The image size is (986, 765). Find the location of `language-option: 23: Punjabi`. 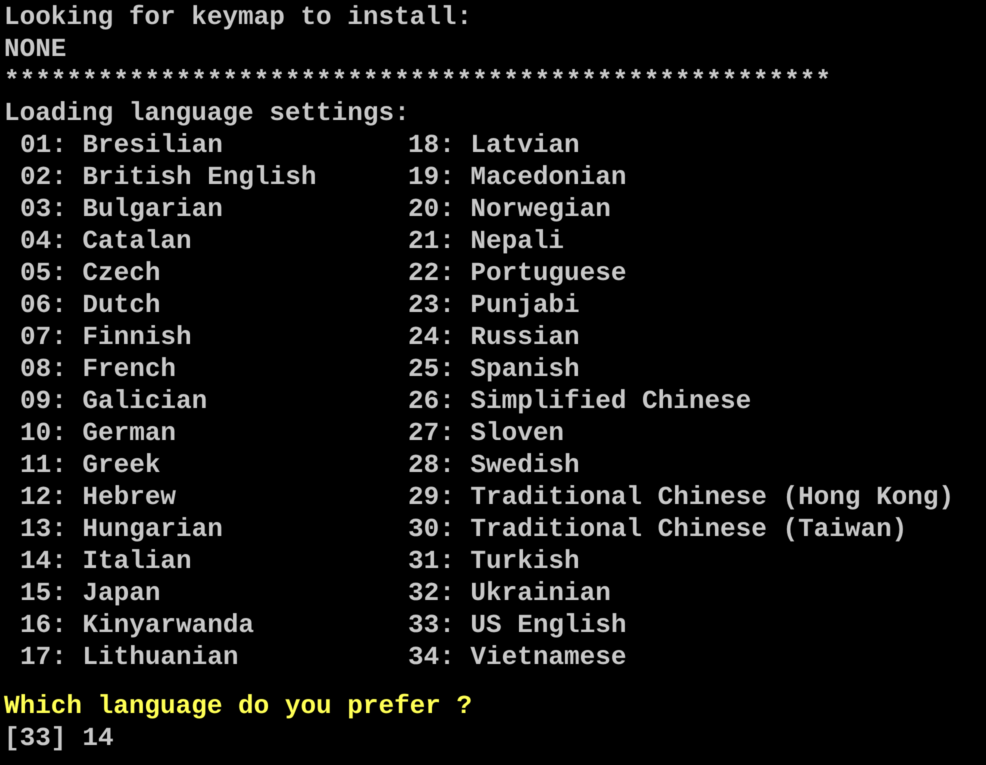

language-option: 23: Punjabi is located at coordinates (494, 305).